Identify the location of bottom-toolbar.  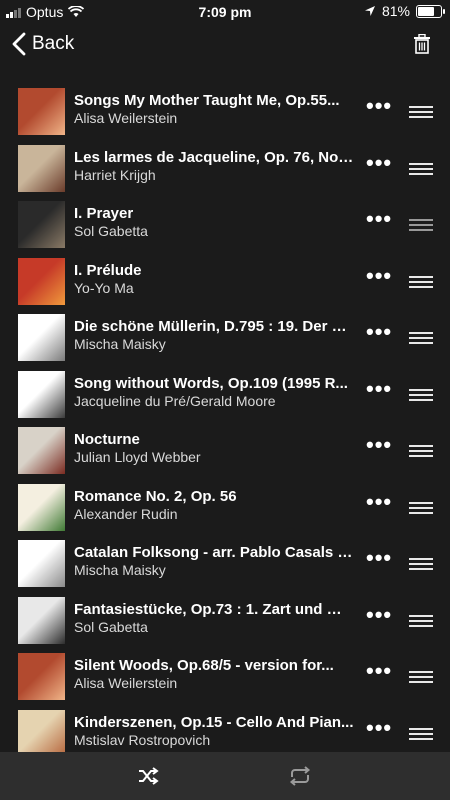
(225, 776).